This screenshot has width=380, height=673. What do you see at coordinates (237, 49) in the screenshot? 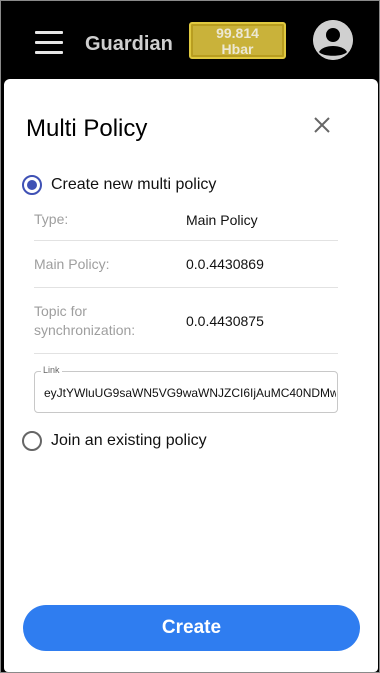
I see `balance-unit: Hbar` at bounding box center [237, 49].